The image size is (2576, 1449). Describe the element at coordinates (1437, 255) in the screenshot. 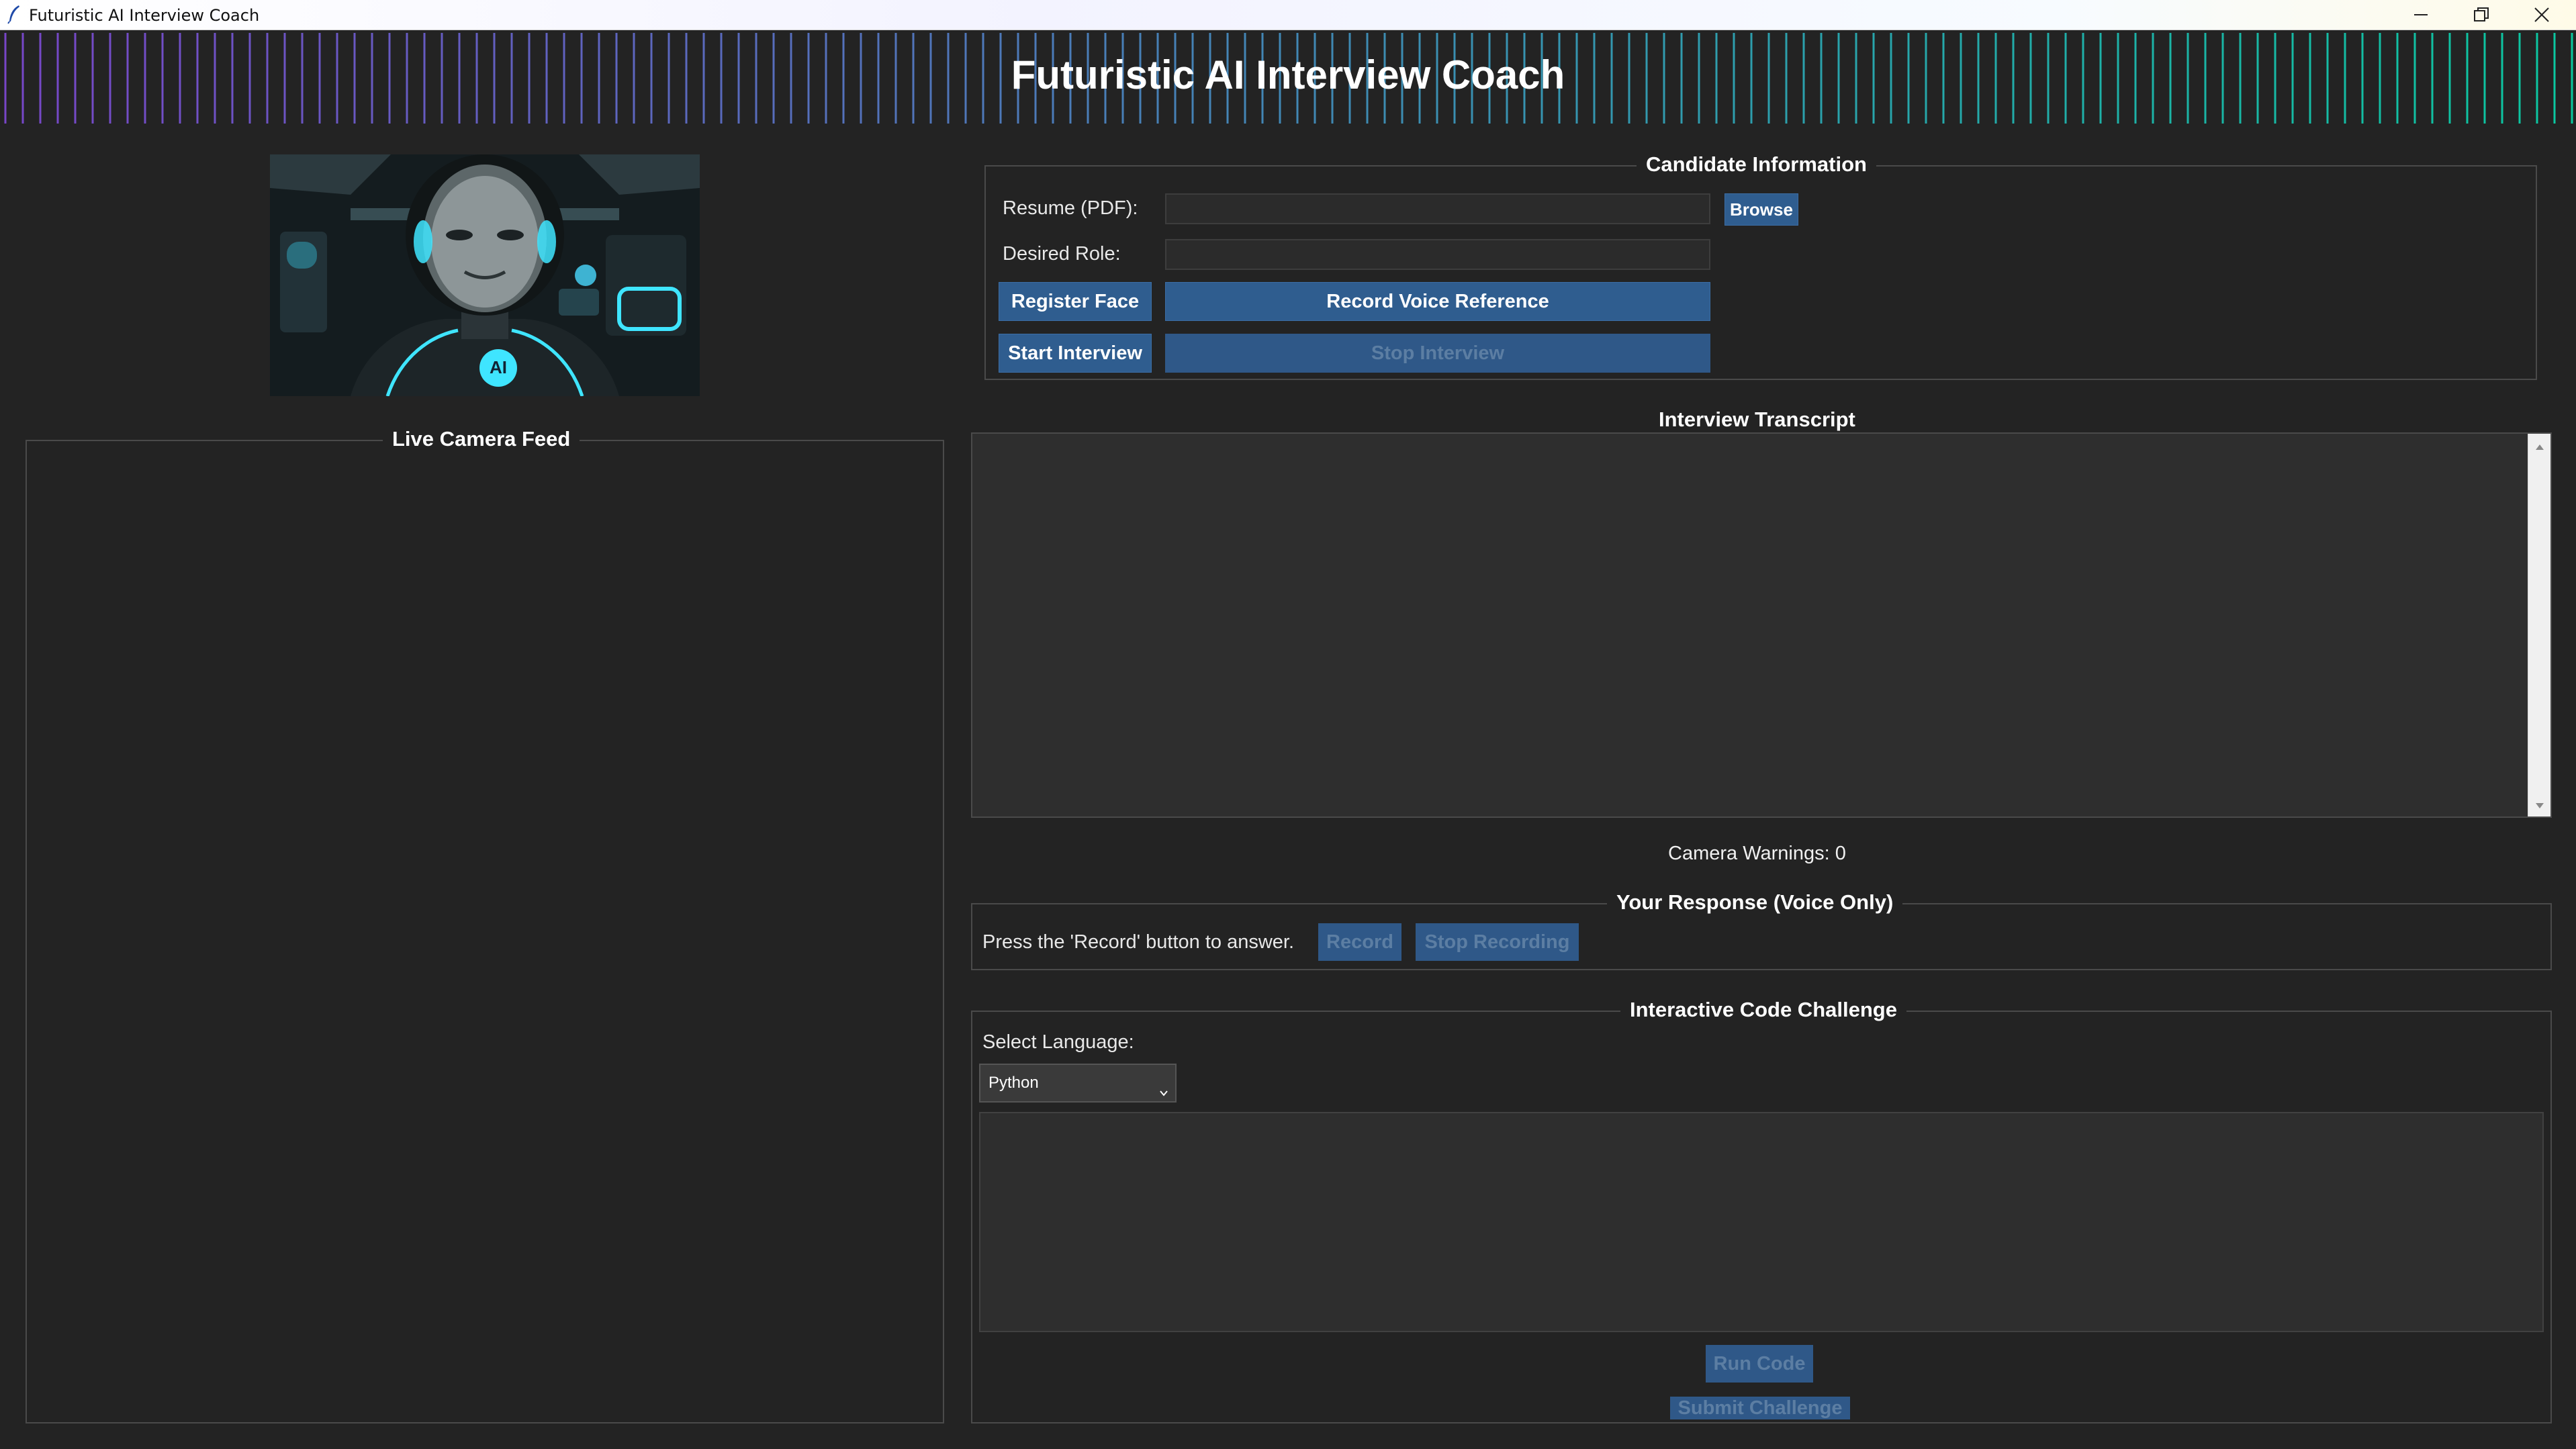

I see `desired-role-input` at that location.